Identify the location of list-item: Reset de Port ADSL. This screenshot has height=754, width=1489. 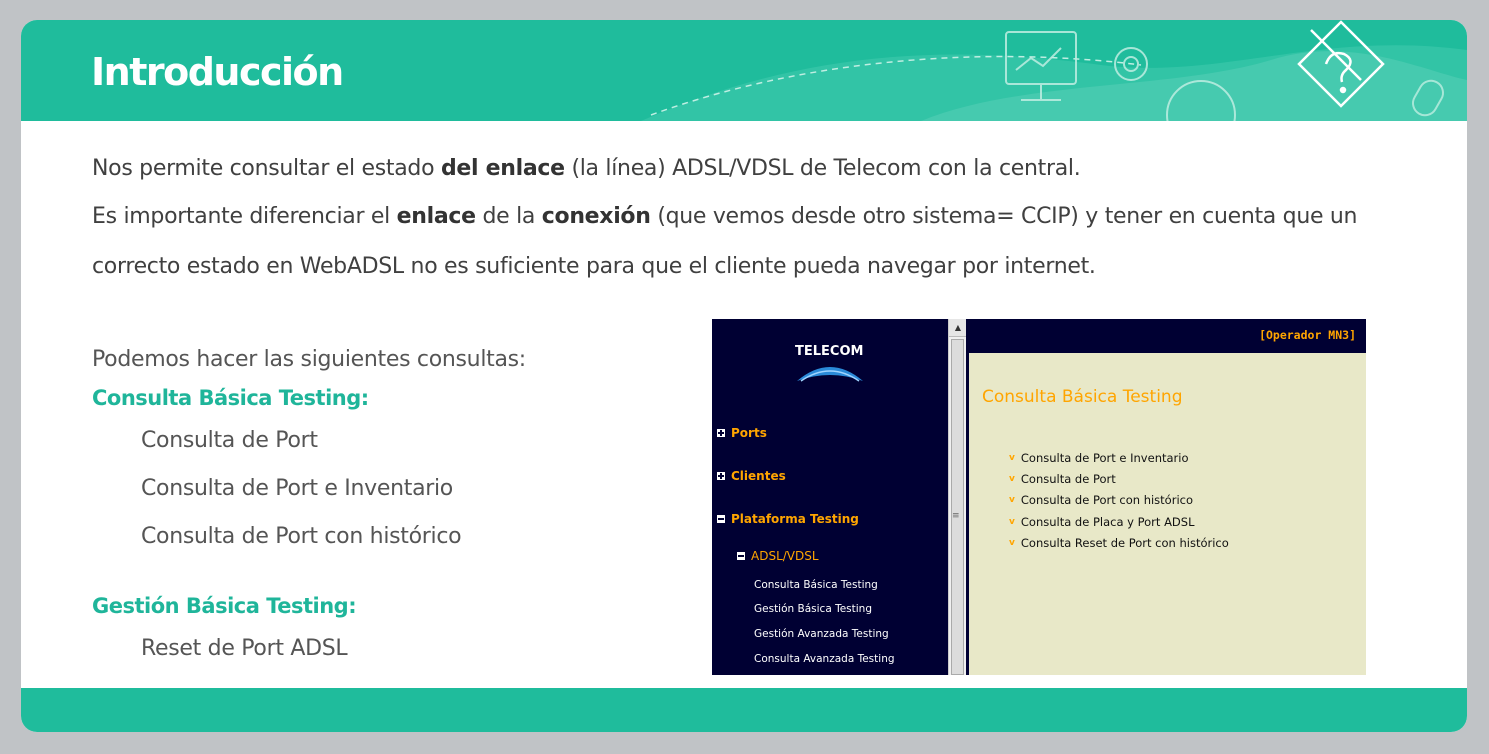
(244, 648).